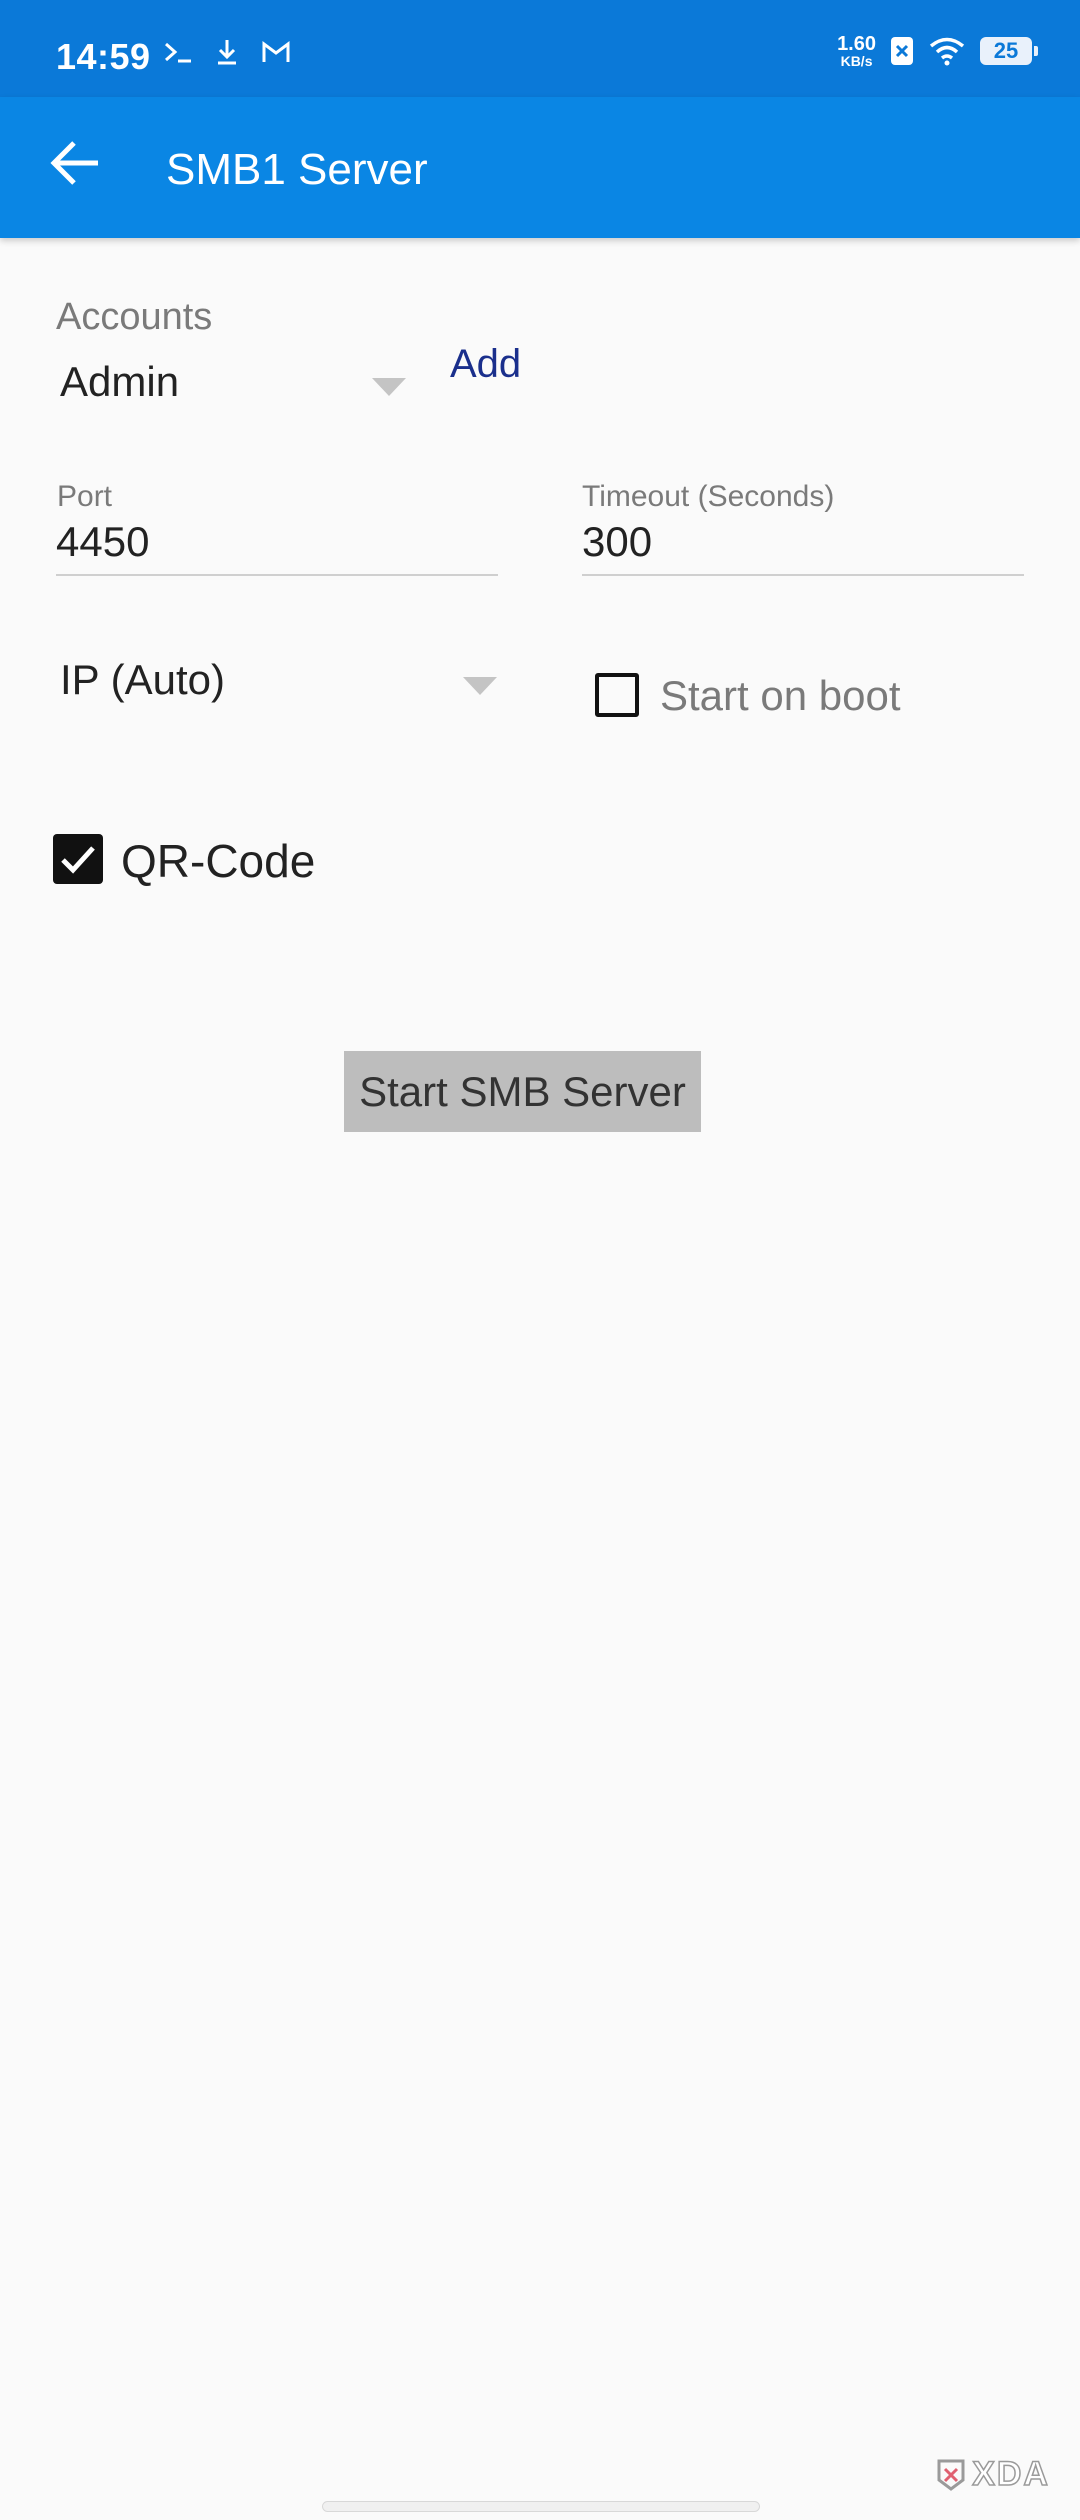 This screenshot has width=1080, height=2520. Describe the element at coordinates (142, 680) in the screenshot. I see `ip-selected: IP (Auto)` at that location.